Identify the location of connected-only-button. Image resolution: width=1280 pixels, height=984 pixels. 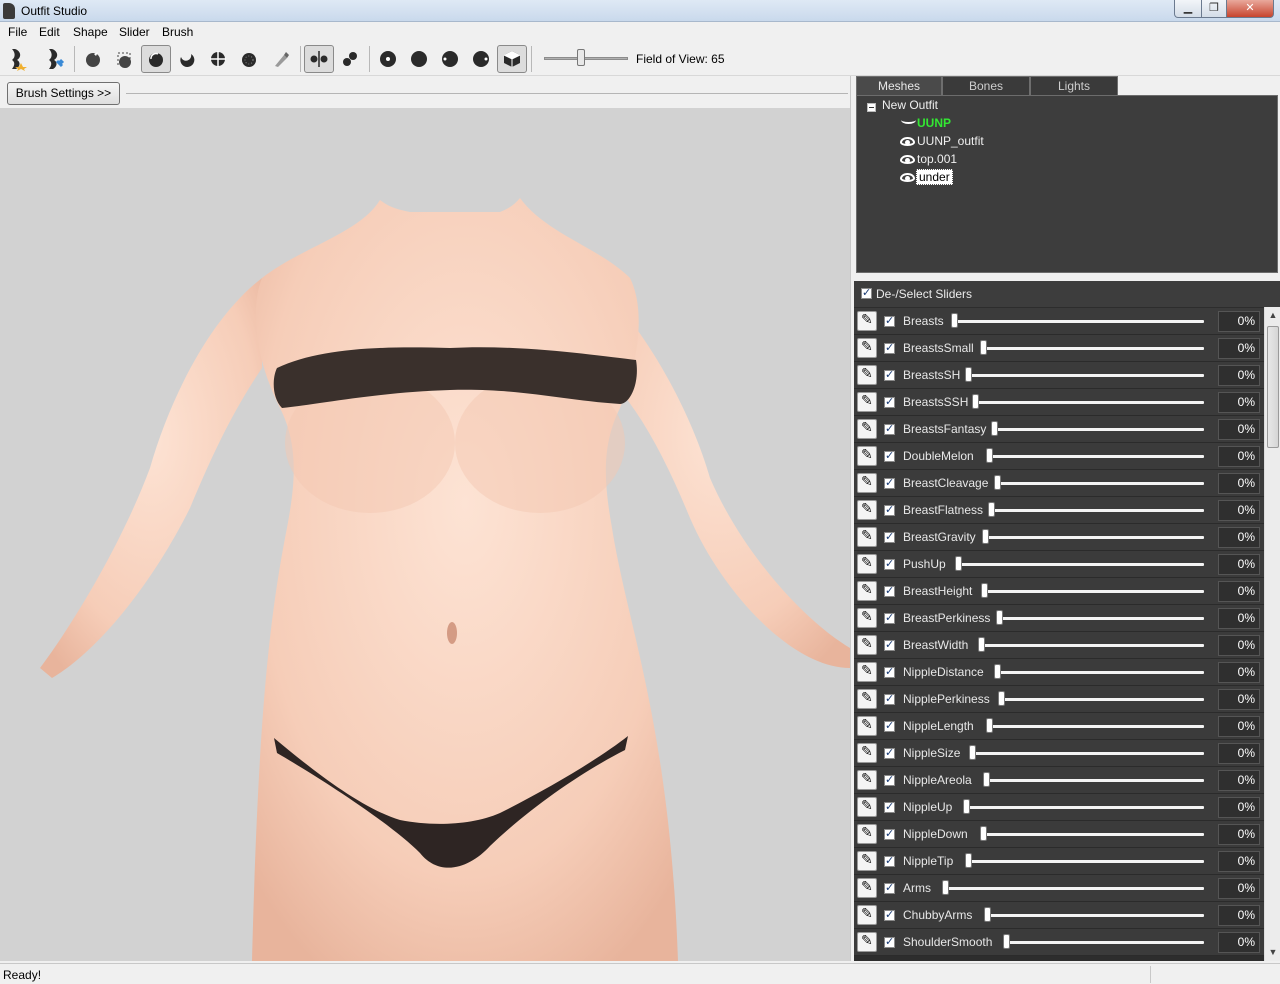
(350, 59).